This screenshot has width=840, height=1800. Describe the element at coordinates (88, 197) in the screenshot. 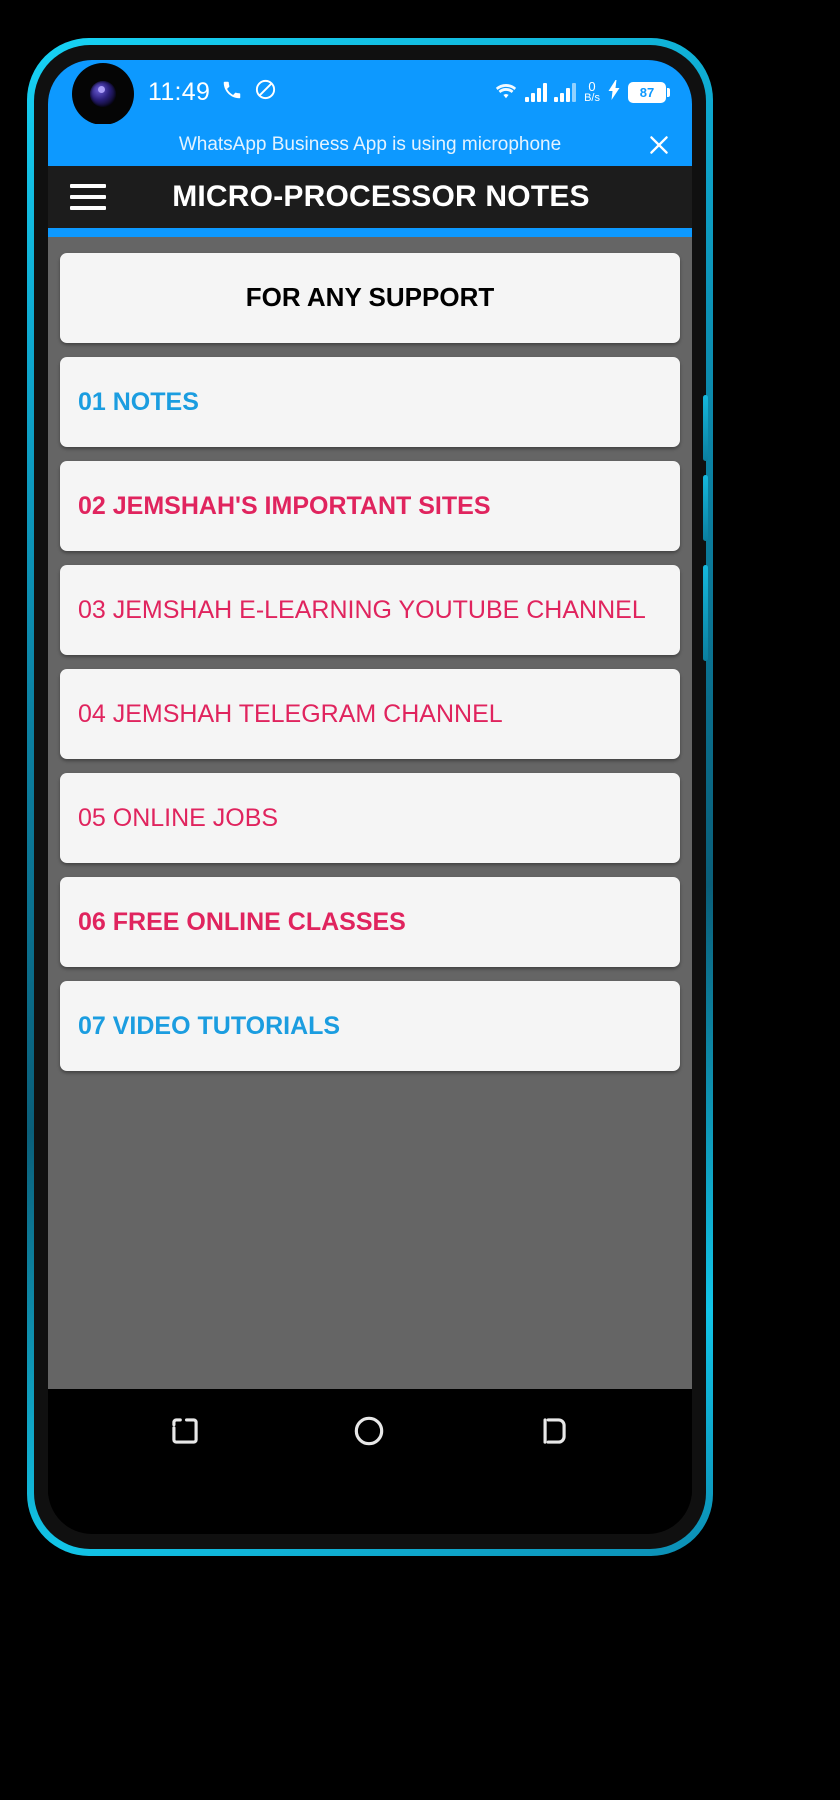

I see `hamburger-menu-icon` at that location.